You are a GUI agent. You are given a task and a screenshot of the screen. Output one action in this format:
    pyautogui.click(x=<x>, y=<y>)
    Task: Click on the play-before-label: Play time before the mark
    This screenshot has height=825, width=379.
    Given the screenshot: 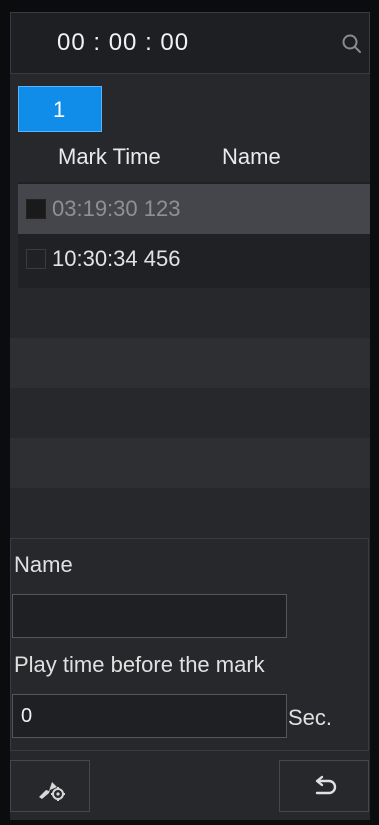 What is the action you would take?
    pyautogui.click(x=139, y=664)
    